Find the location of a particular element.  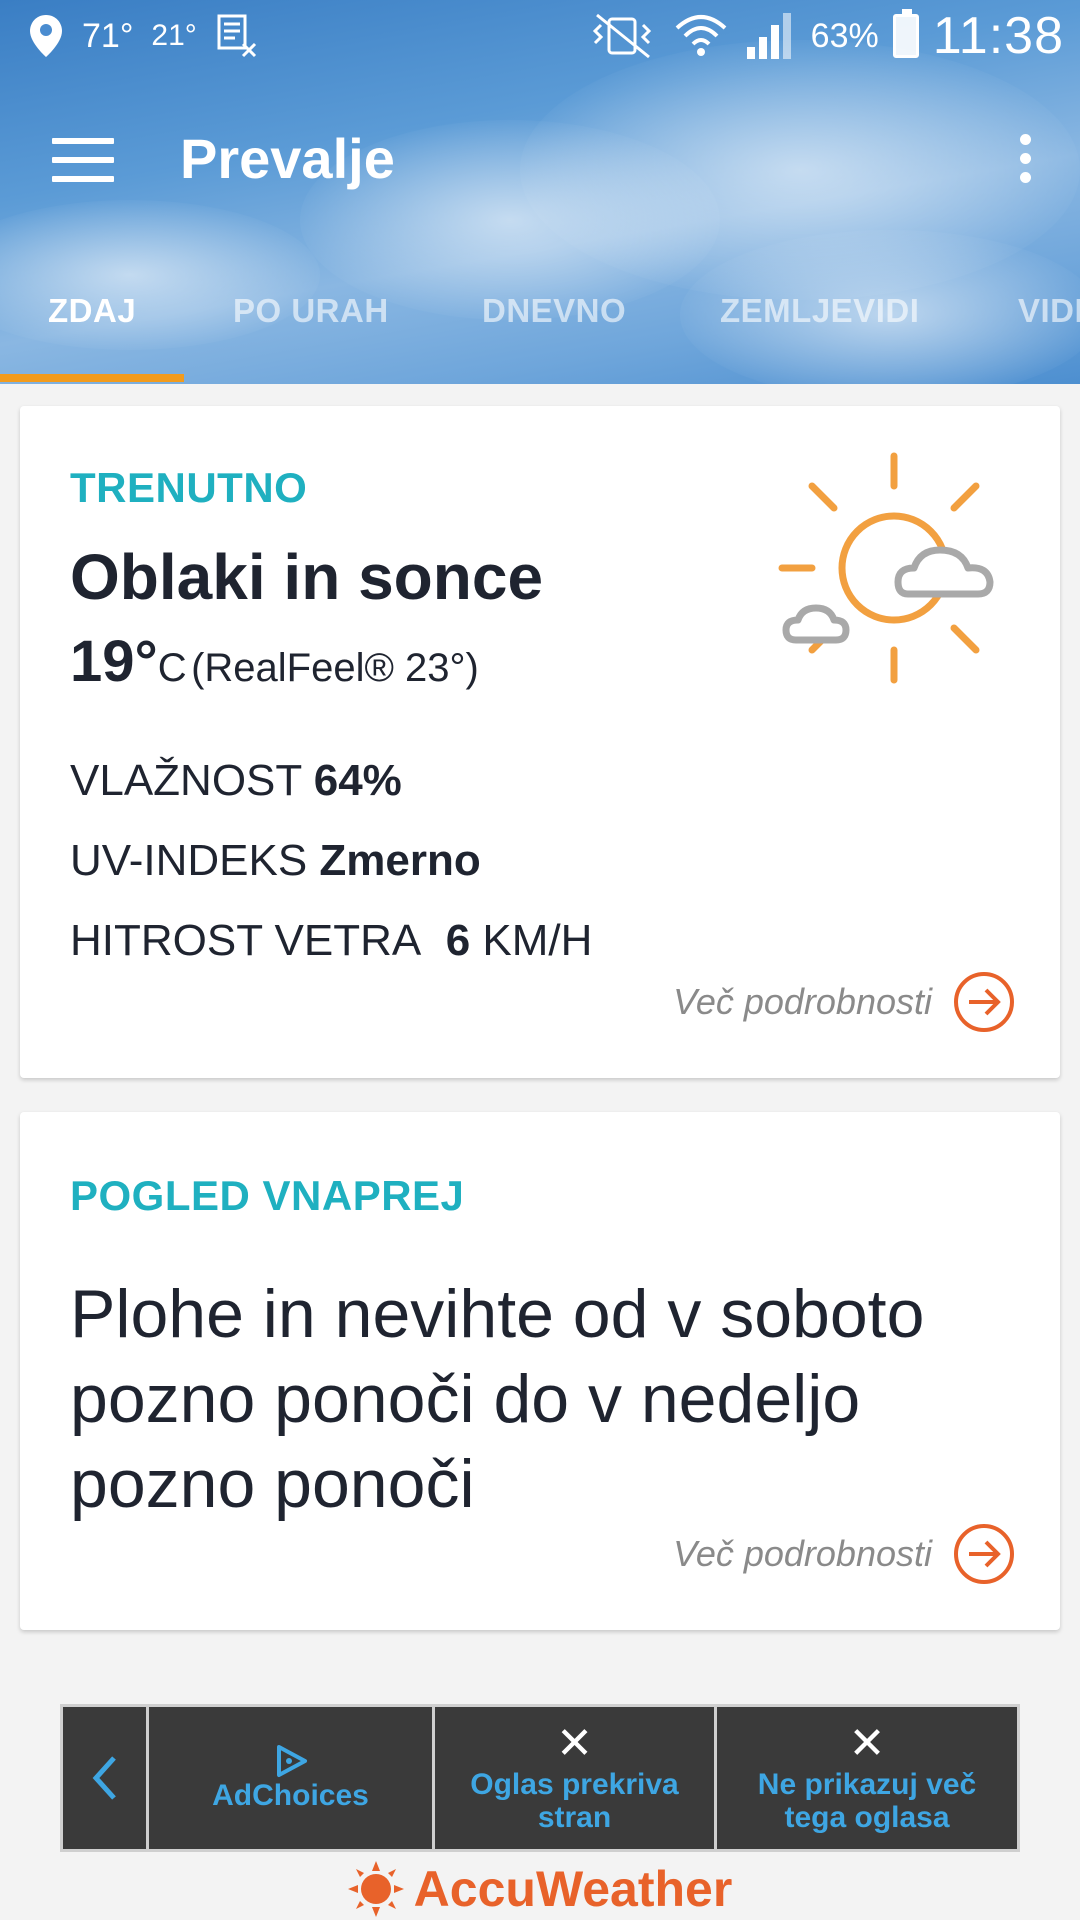

uv-index-row: UV-INDEKS Zmerno is located at coordinates (275, 861).